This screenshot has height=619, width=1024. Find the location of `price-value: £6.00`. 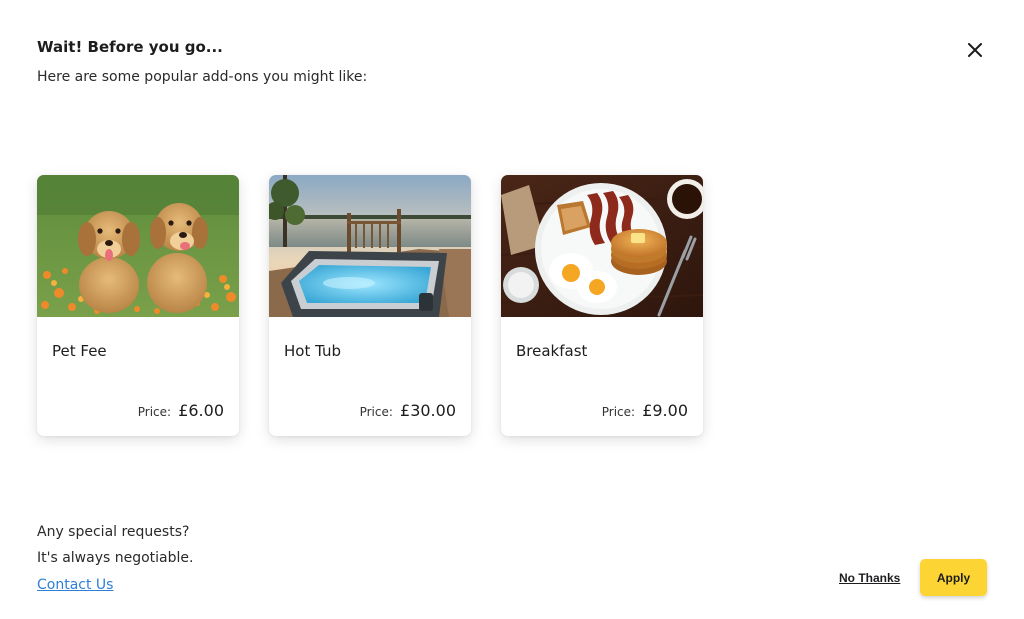

price-value: £6.00 is located at coordinates (201, 410).